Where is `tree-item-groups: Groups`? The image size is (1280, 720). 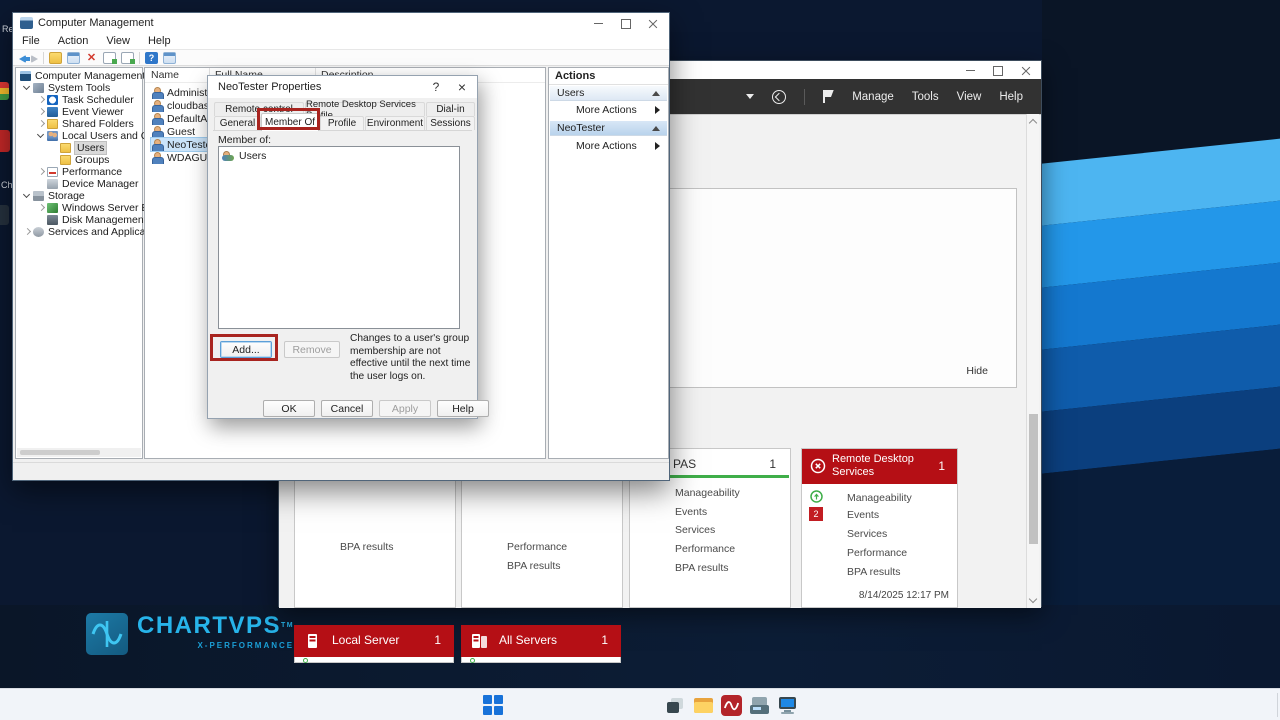
tree-item-groups: Groups is located at coordinates (63, 160).